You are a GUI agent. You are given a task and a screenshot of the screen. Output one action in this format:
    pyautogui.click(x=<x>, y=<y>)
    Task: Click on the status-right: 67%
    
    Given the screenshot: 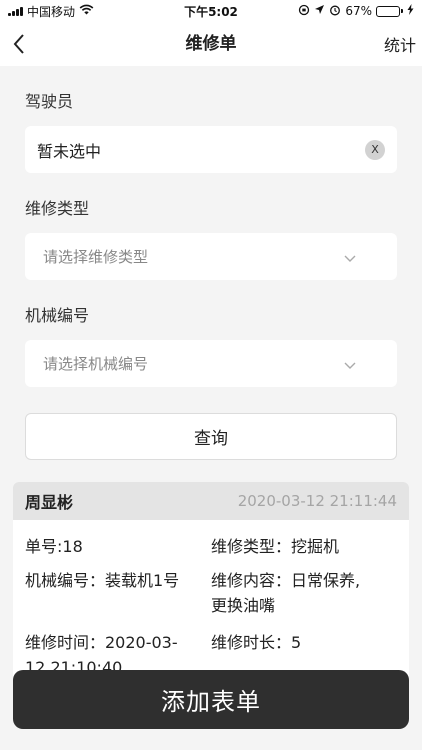 What is the action you would take?
    pyautogui.click(x=356, y=11)
    